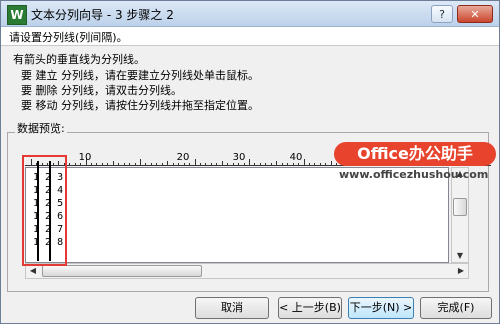  Describe the element at coordinates (122, 271) in the screenshot. I see `horizontal-scroll-thumb` at that location.